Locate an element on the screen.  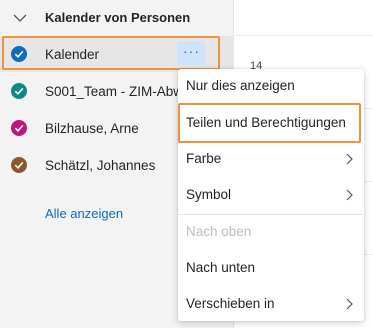
menu-item-label: Verschieben in is located at coordinates (230, 303).